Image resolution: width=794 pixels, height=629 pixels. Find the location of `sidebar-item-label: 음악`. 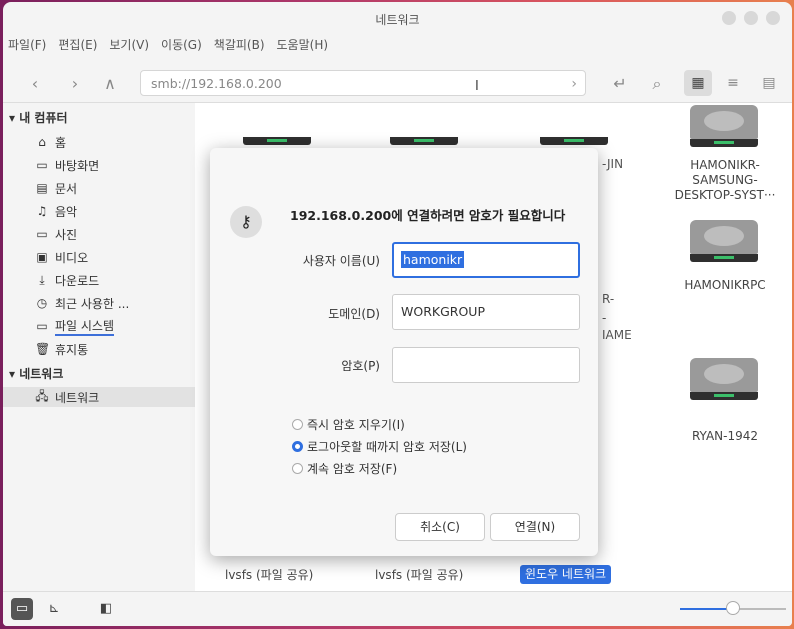

sidebar-item-label: 음악 is located at coordinates (66, 211).